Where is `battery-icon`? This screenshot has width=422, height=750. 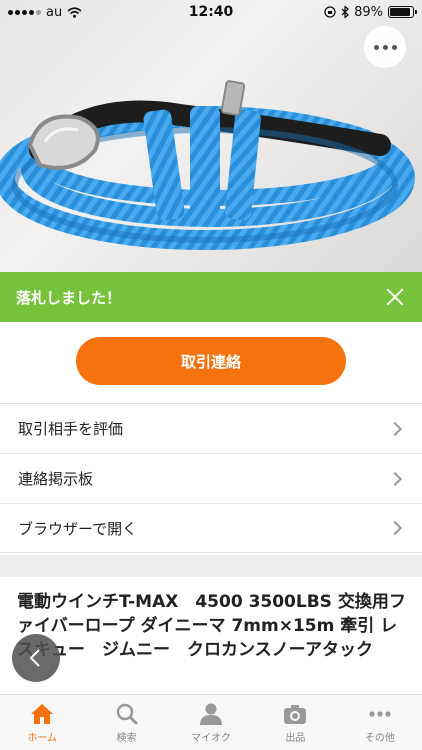
battery-icon is located at coordinates (402, 12).